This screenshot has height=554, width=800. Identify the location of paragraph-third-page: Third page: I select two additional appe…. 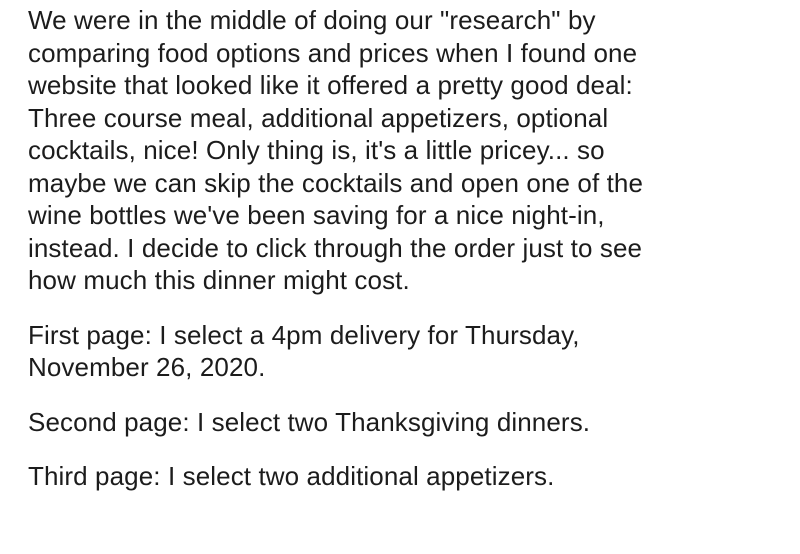
(291, 476).